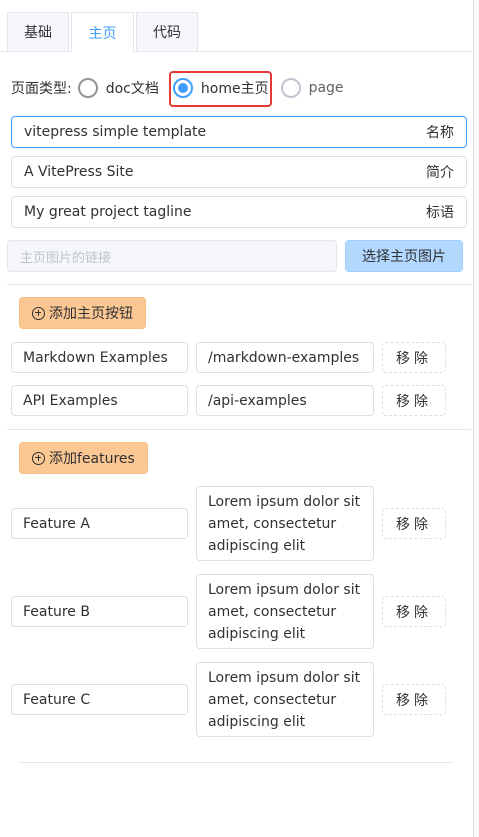 The image size is (479, 837). Describe the element at coordinates (440, 173) in the screenshot. I see `description-suffix: 简介` at that location.